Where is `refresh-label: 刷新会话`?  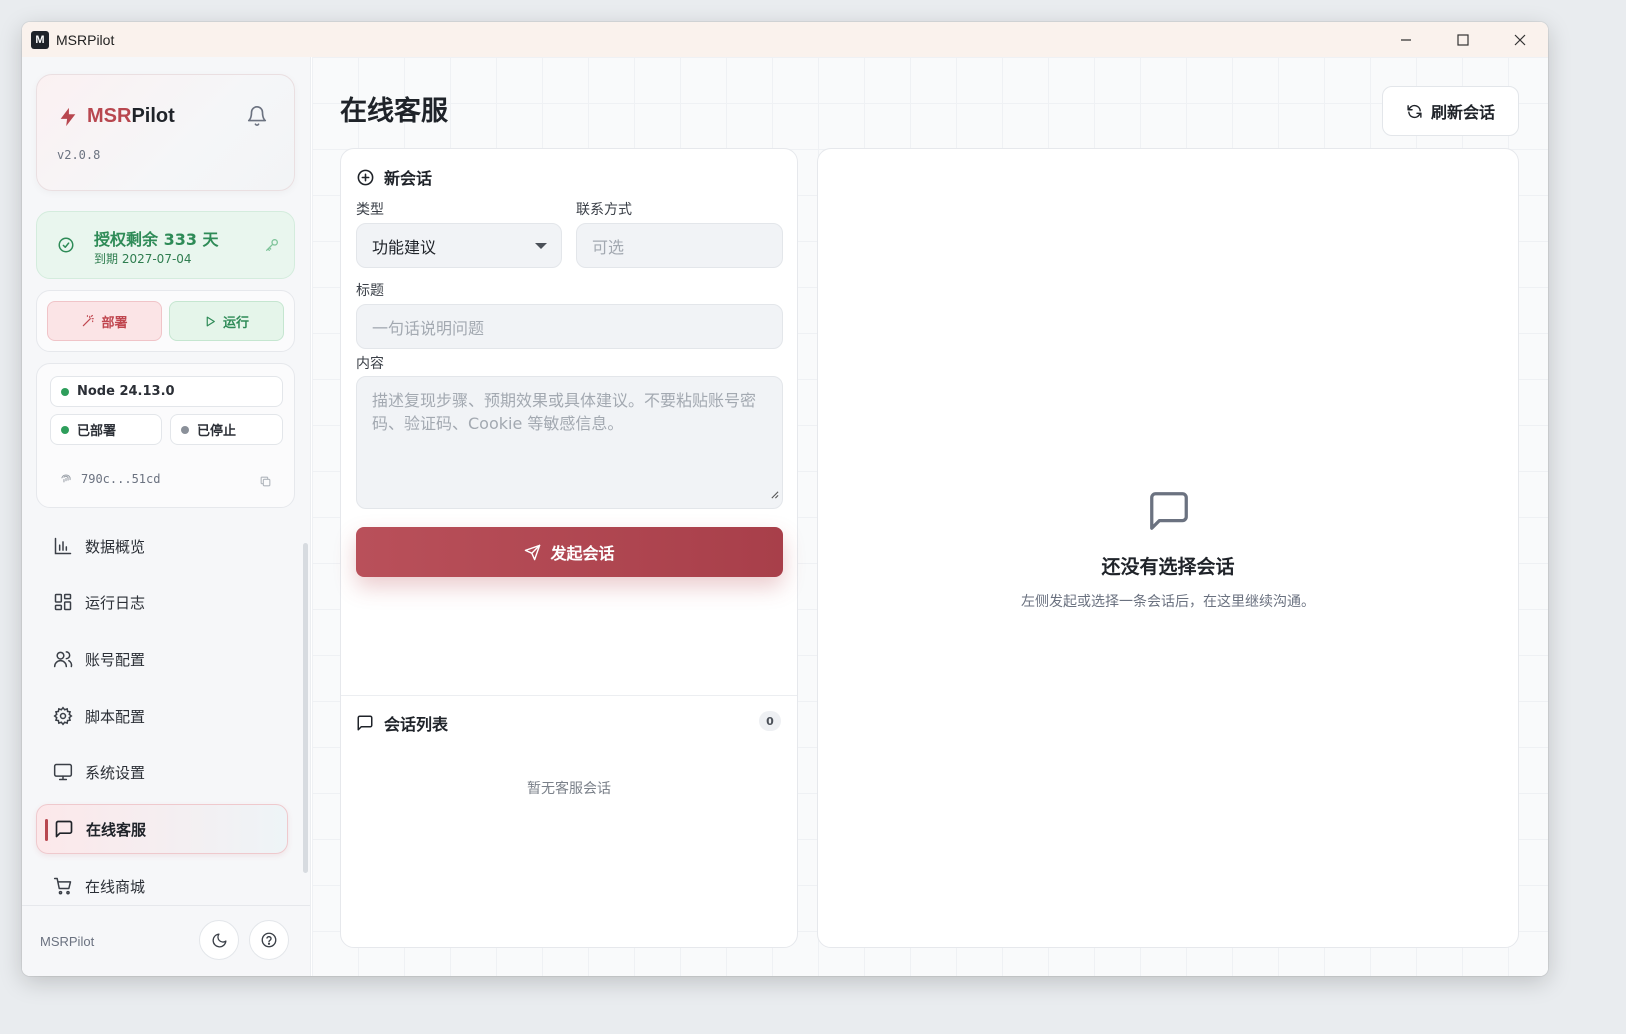
refresh-label: 刷新会话 is located at coordinates (1462, 112).